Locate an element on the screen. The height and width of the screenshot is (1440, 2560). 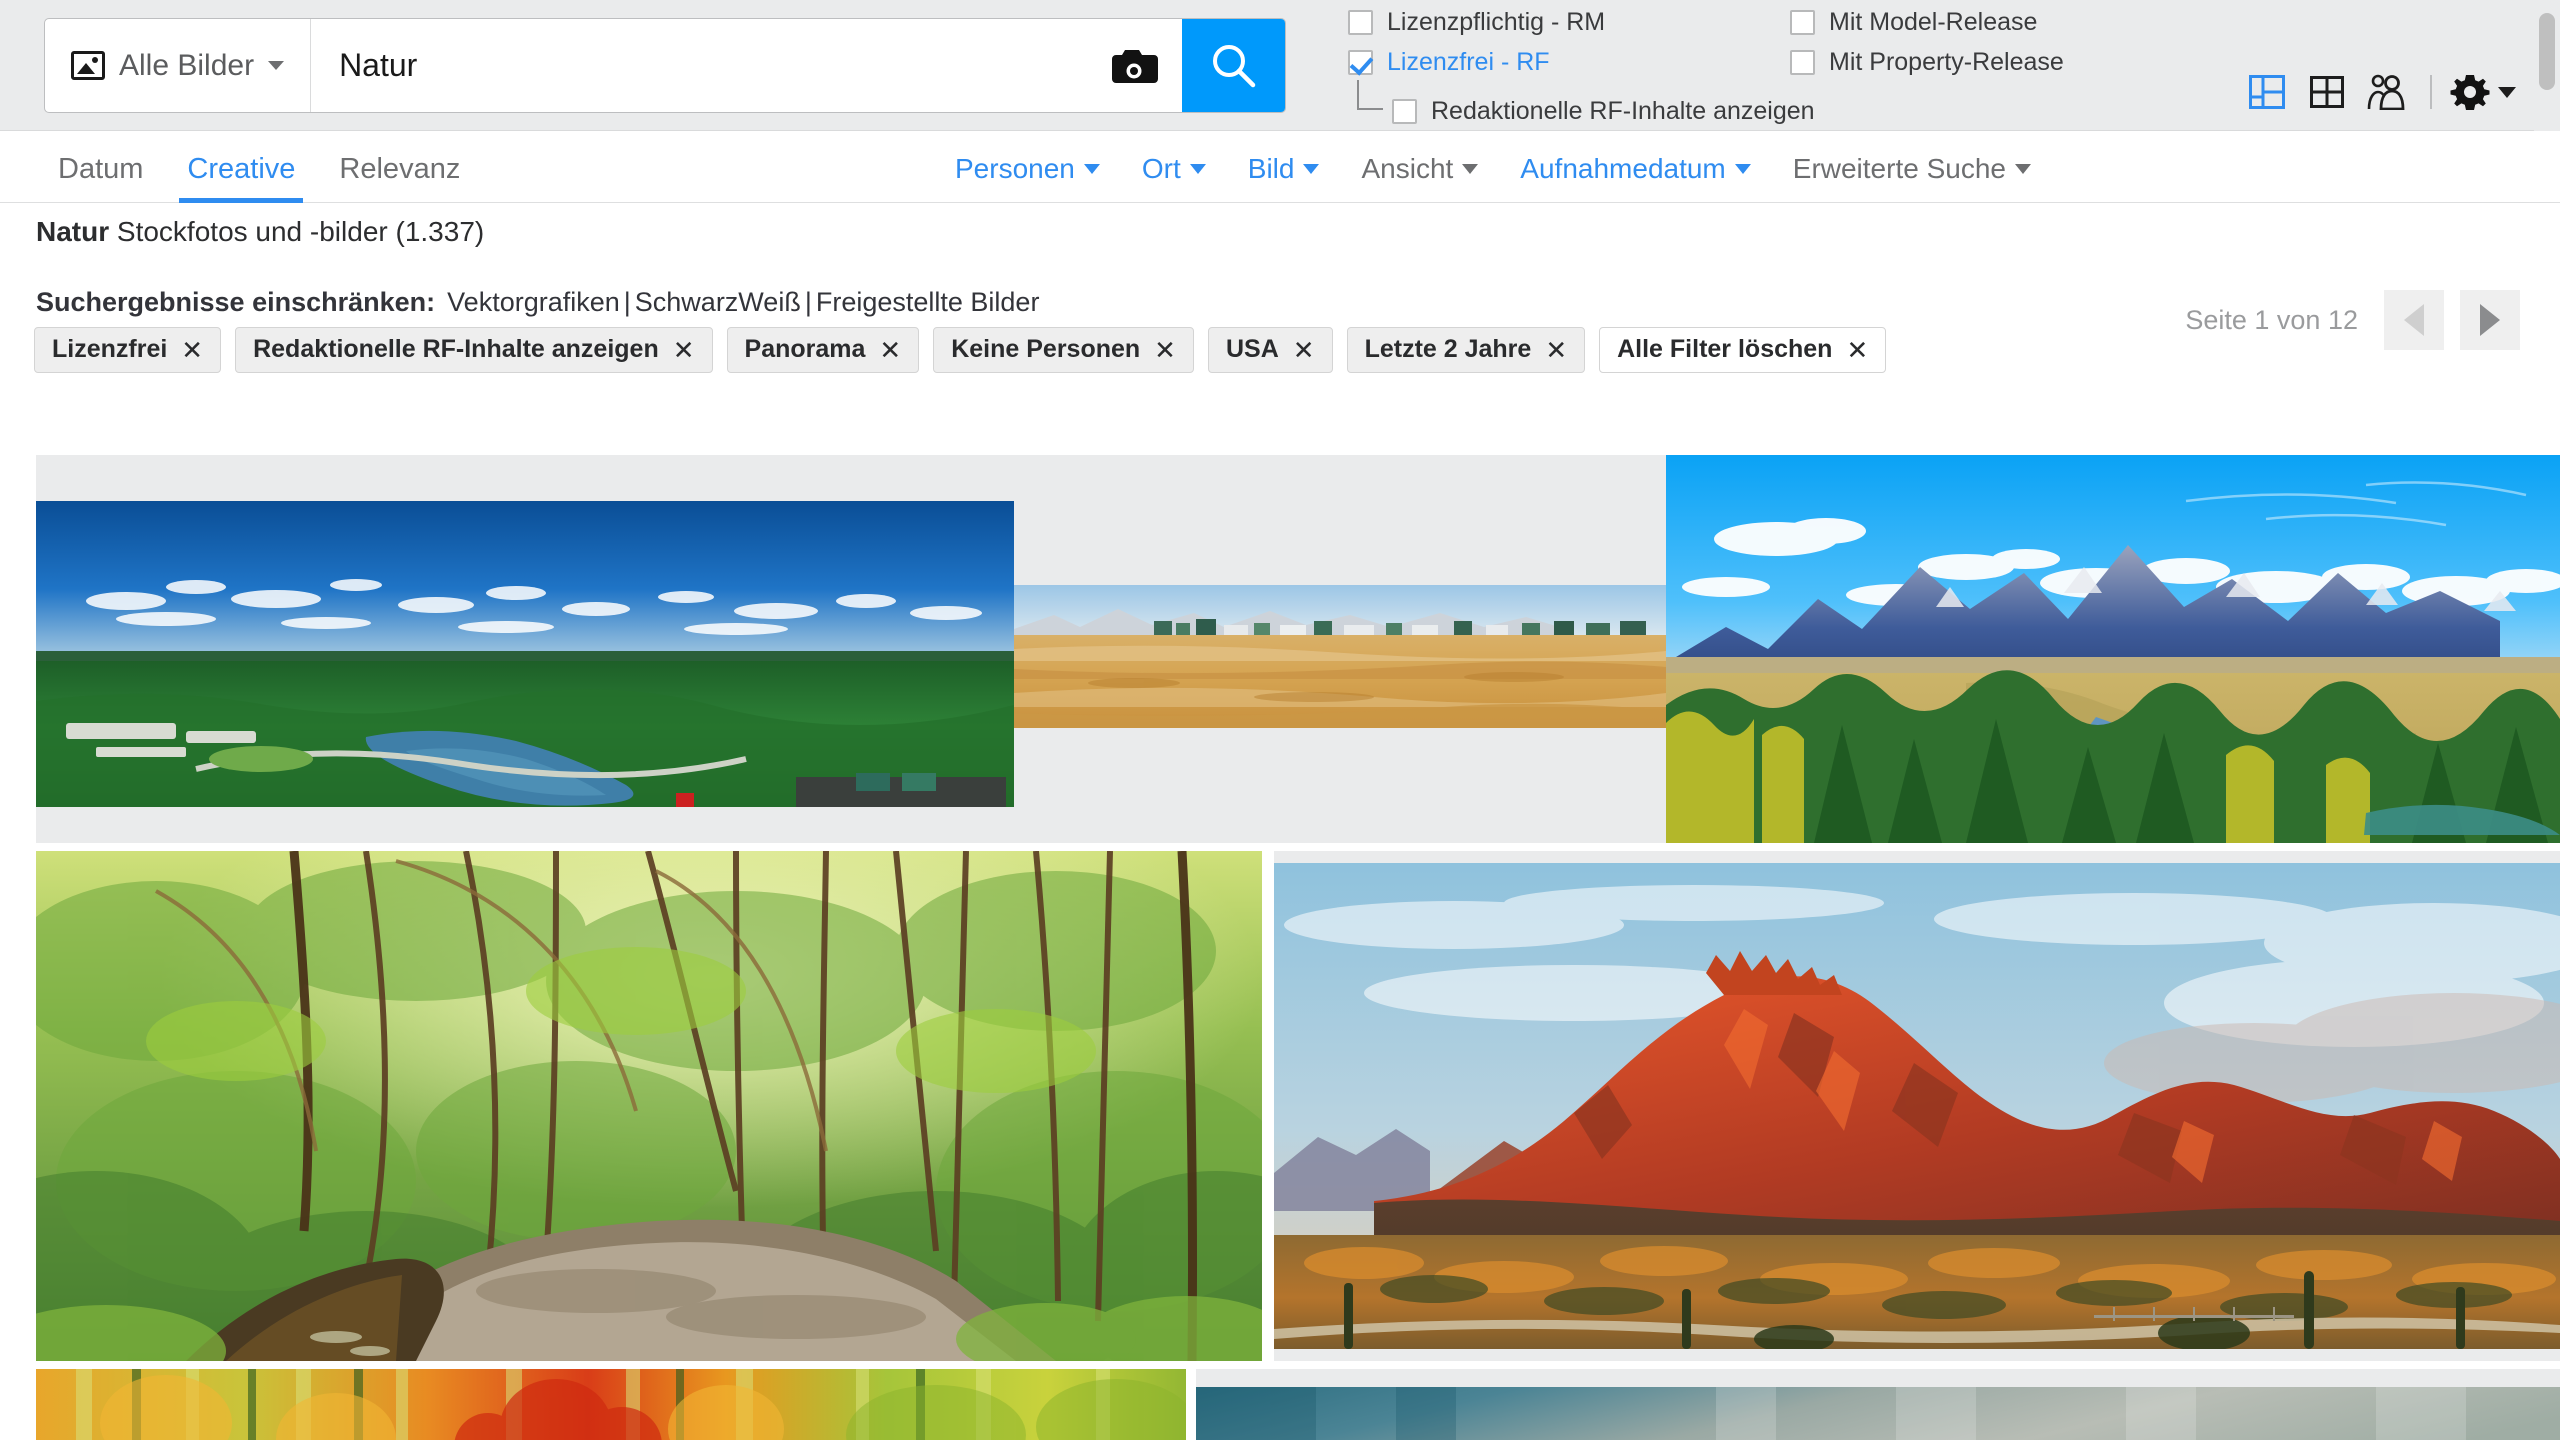
checkbox-row-model-release: Mit Model-Release is located at coordinates (1927, 22).